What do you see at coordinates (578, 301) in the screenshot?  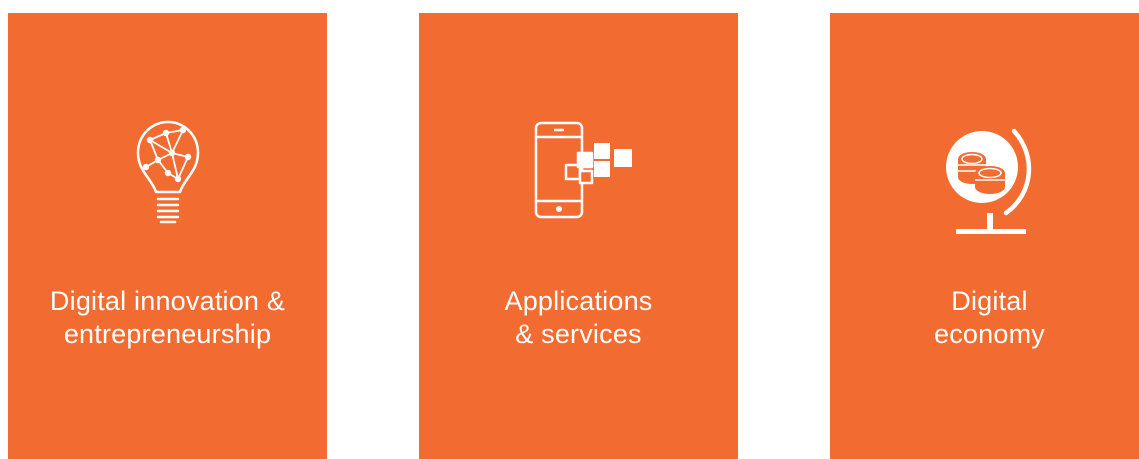 I see `card-label-line1: Applications` at bounding box center [578, 301].